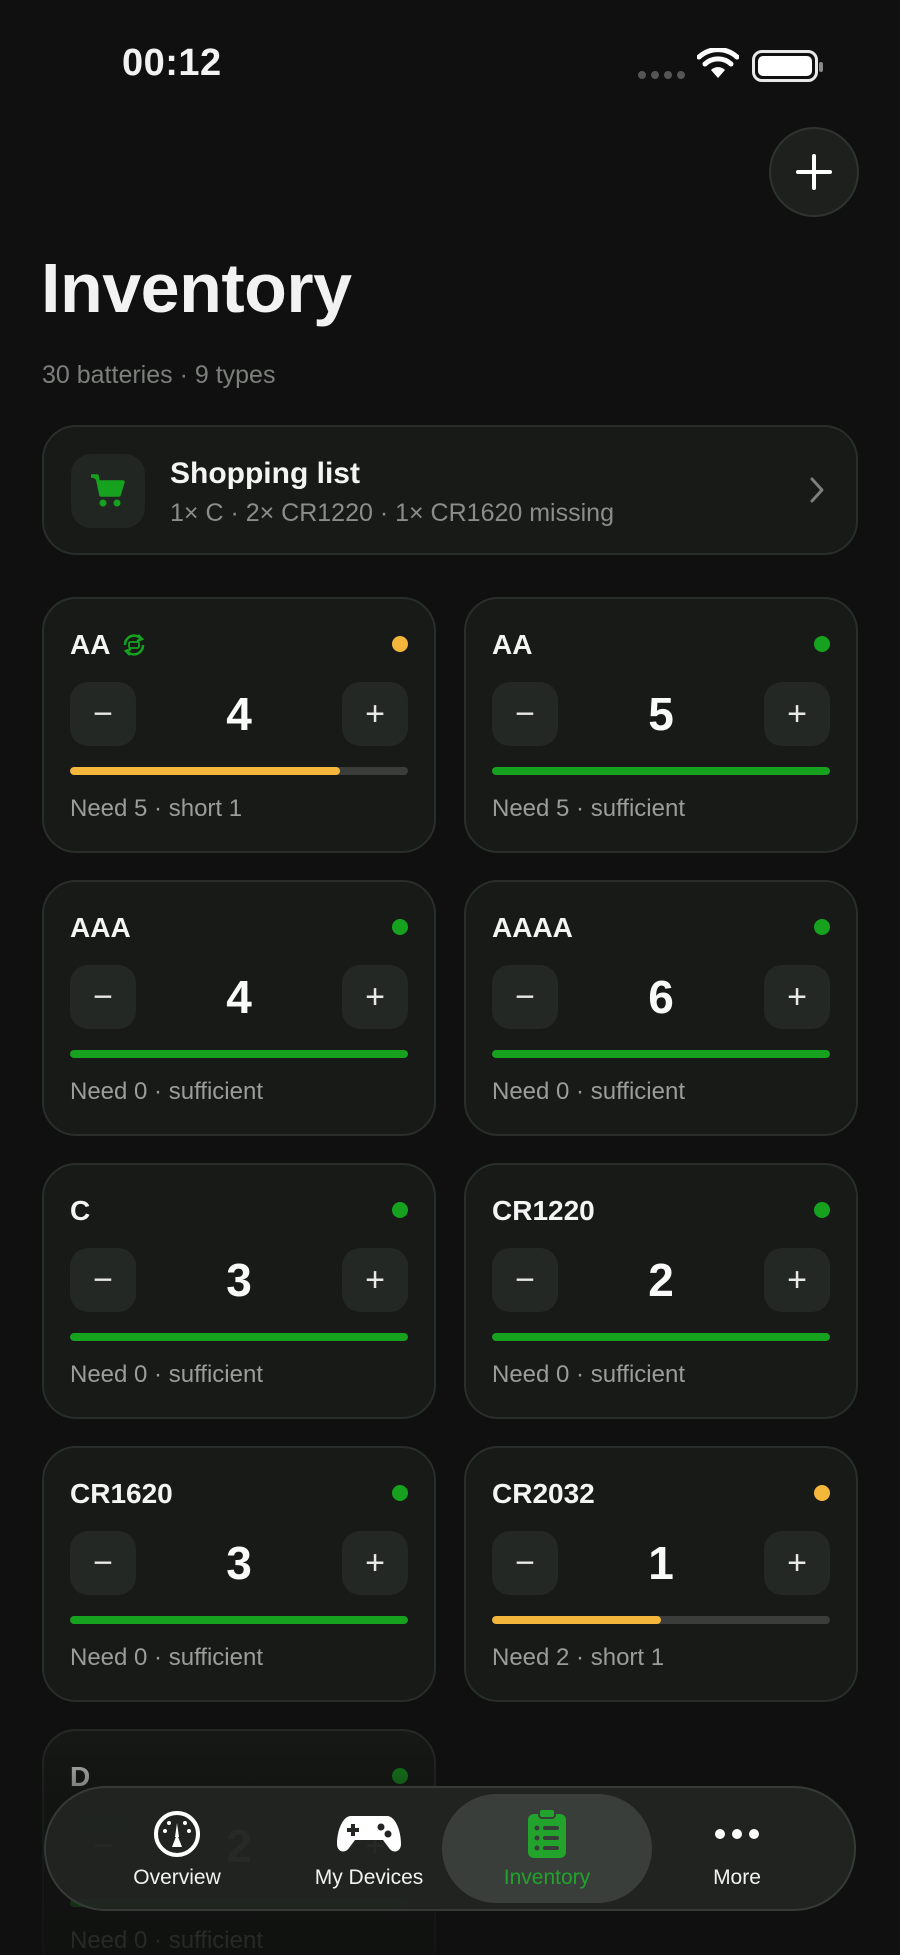 The width and height of the screenshot is (900, 1955). I want to click on page-title: Inventory, so click(196, 288).